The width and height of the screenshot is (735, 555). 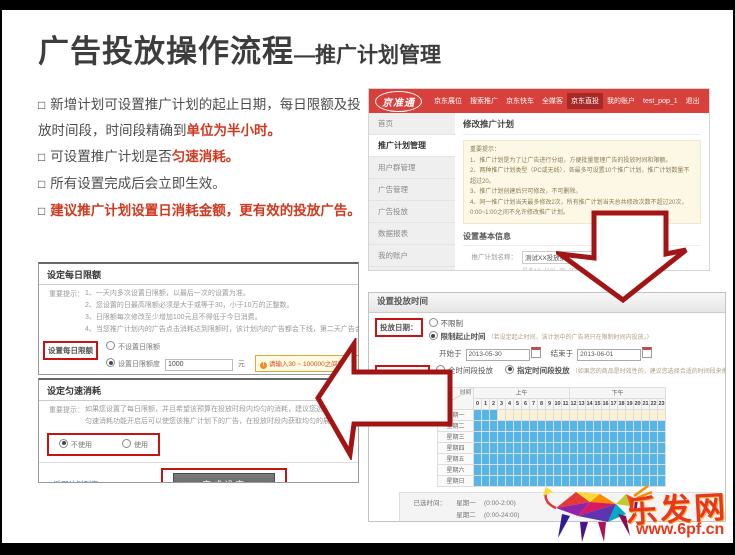 I want to click on sidebar-item-竞价实况: 竞价实况NEW, so click(x=412, y=268).